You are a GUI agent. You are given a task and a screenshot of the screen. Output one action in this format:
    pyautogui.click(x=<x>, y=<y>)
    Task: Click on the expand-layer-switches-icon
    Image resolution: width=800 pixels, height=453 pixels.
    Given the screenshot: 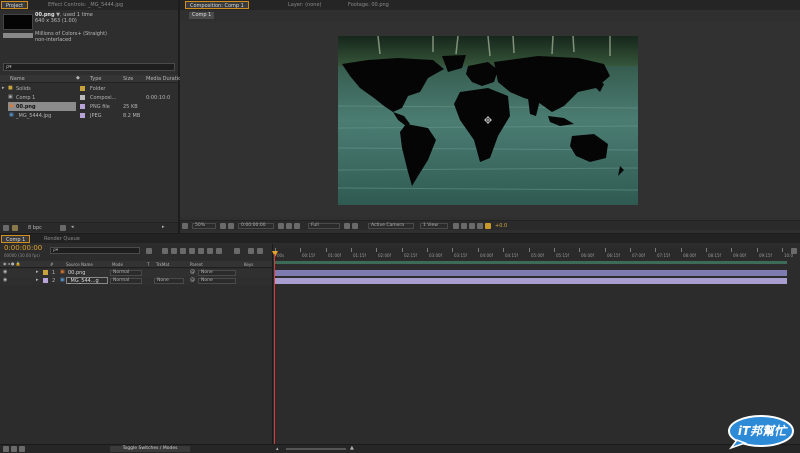 What is the action you would take?
    pyautogui.click(x=6, y=449)
    